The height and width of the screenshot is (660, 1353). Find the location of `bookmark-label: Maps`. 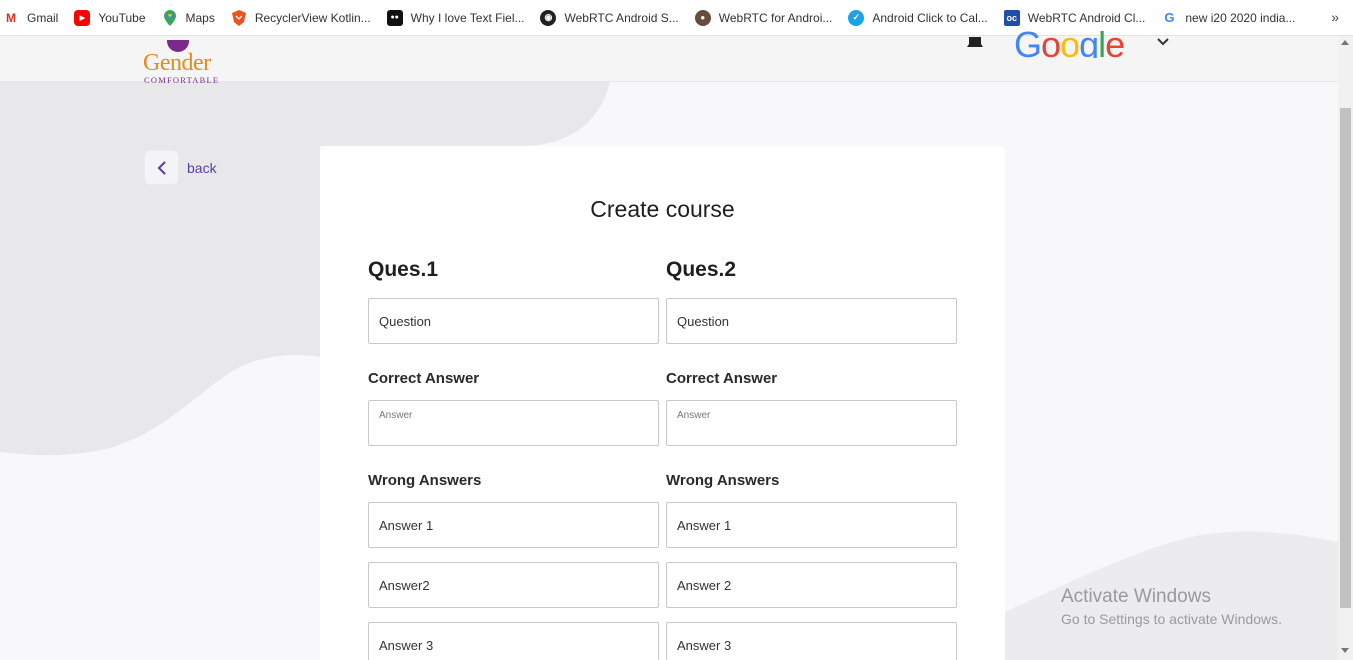

bookmark-label: Maps is located at coordinates (200, 17).